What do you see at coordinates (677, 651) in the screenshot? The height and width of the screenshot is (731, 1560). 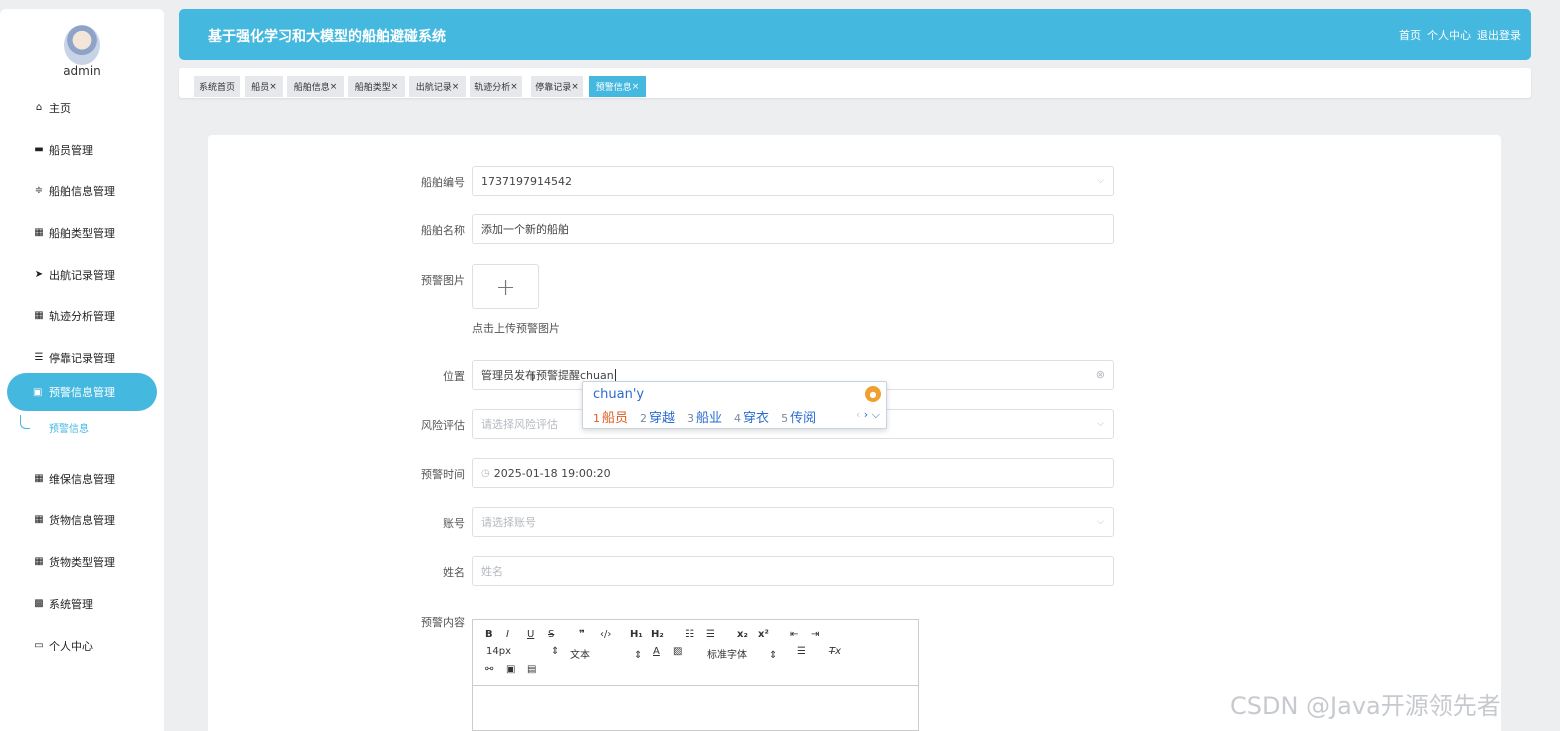 I see `background-color-icon: ▨` at bounding box center [677, 651].